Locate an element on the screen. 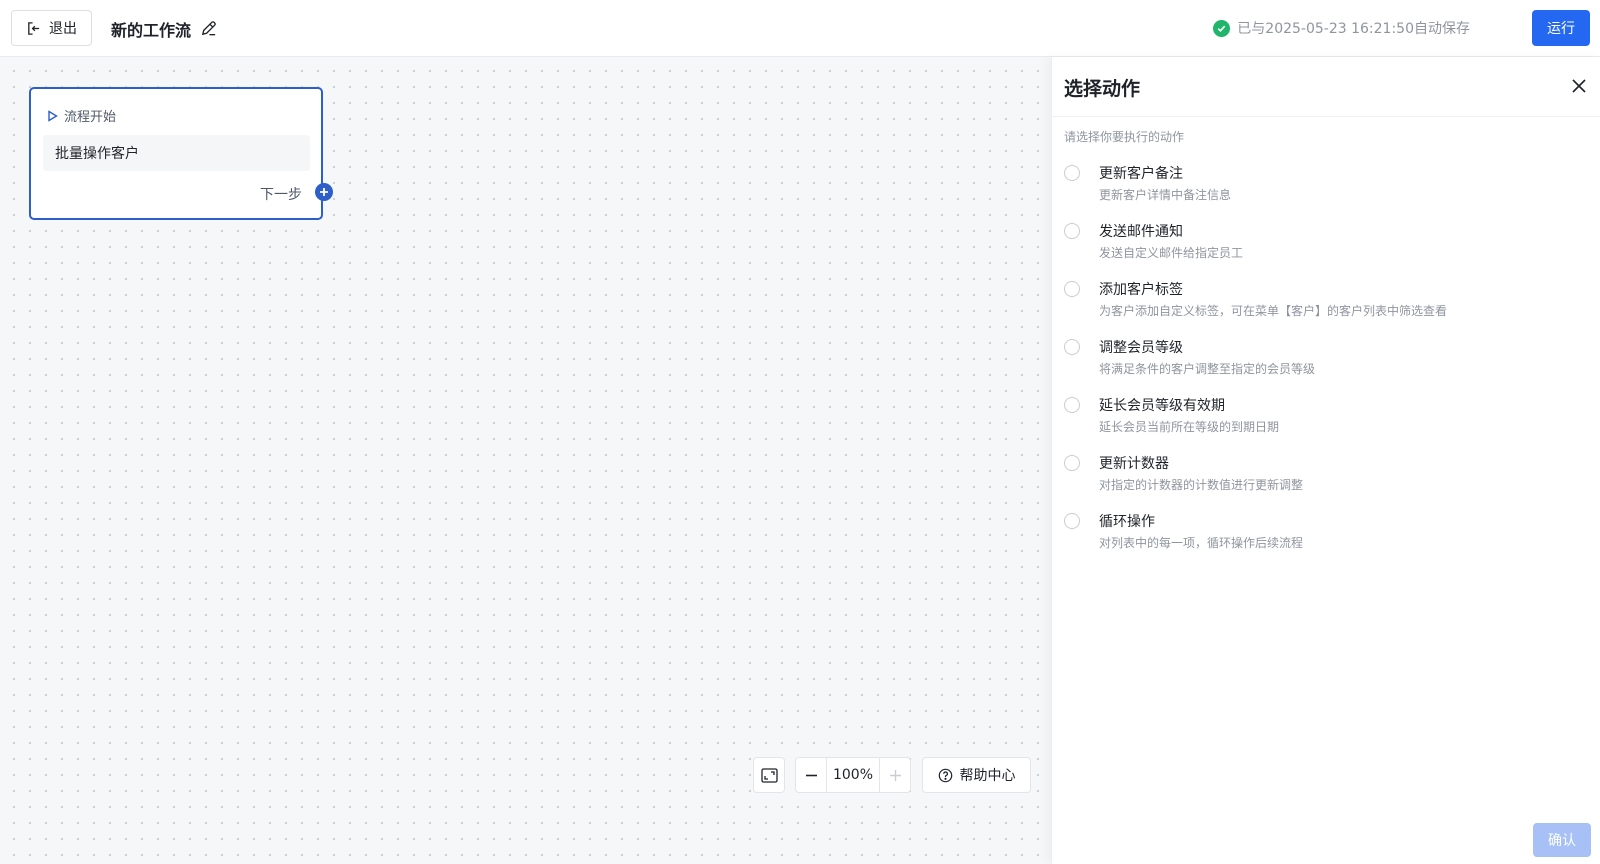  action-option: 循环操作 对列表中的每一项，循环操作后续流程 is located at coordinates (1326, 540).